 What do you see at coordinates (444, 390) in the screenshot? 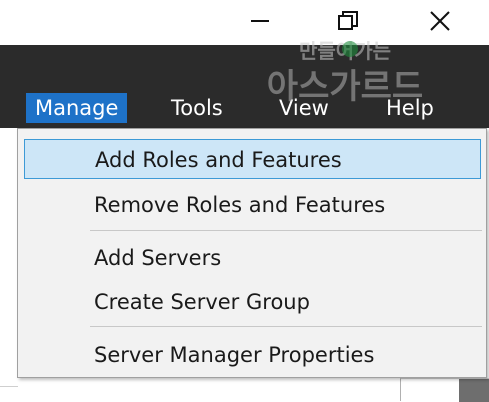
I see `panel-edge` at bounding box center [444, 390].